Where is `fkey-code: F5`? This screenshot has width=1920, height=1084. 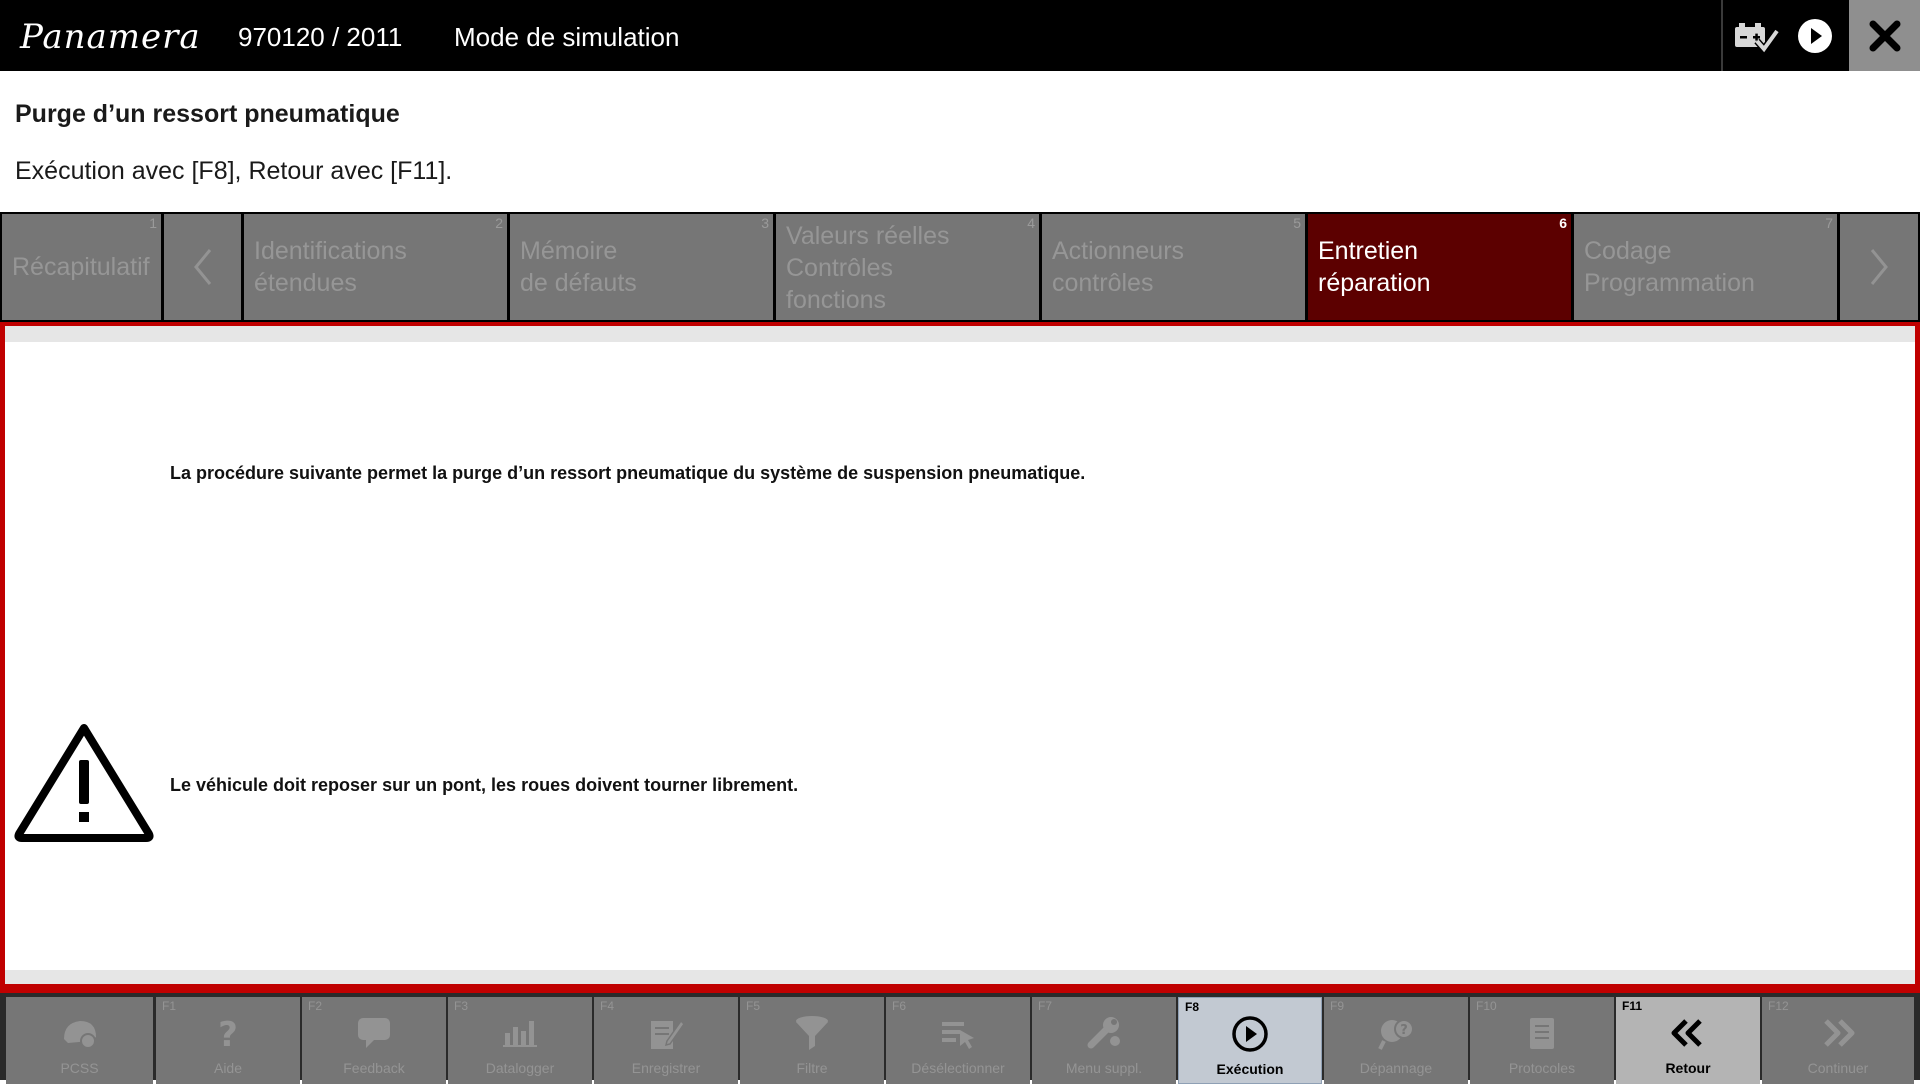 fkey-code: F5 is located at coordinates (753, 1006).